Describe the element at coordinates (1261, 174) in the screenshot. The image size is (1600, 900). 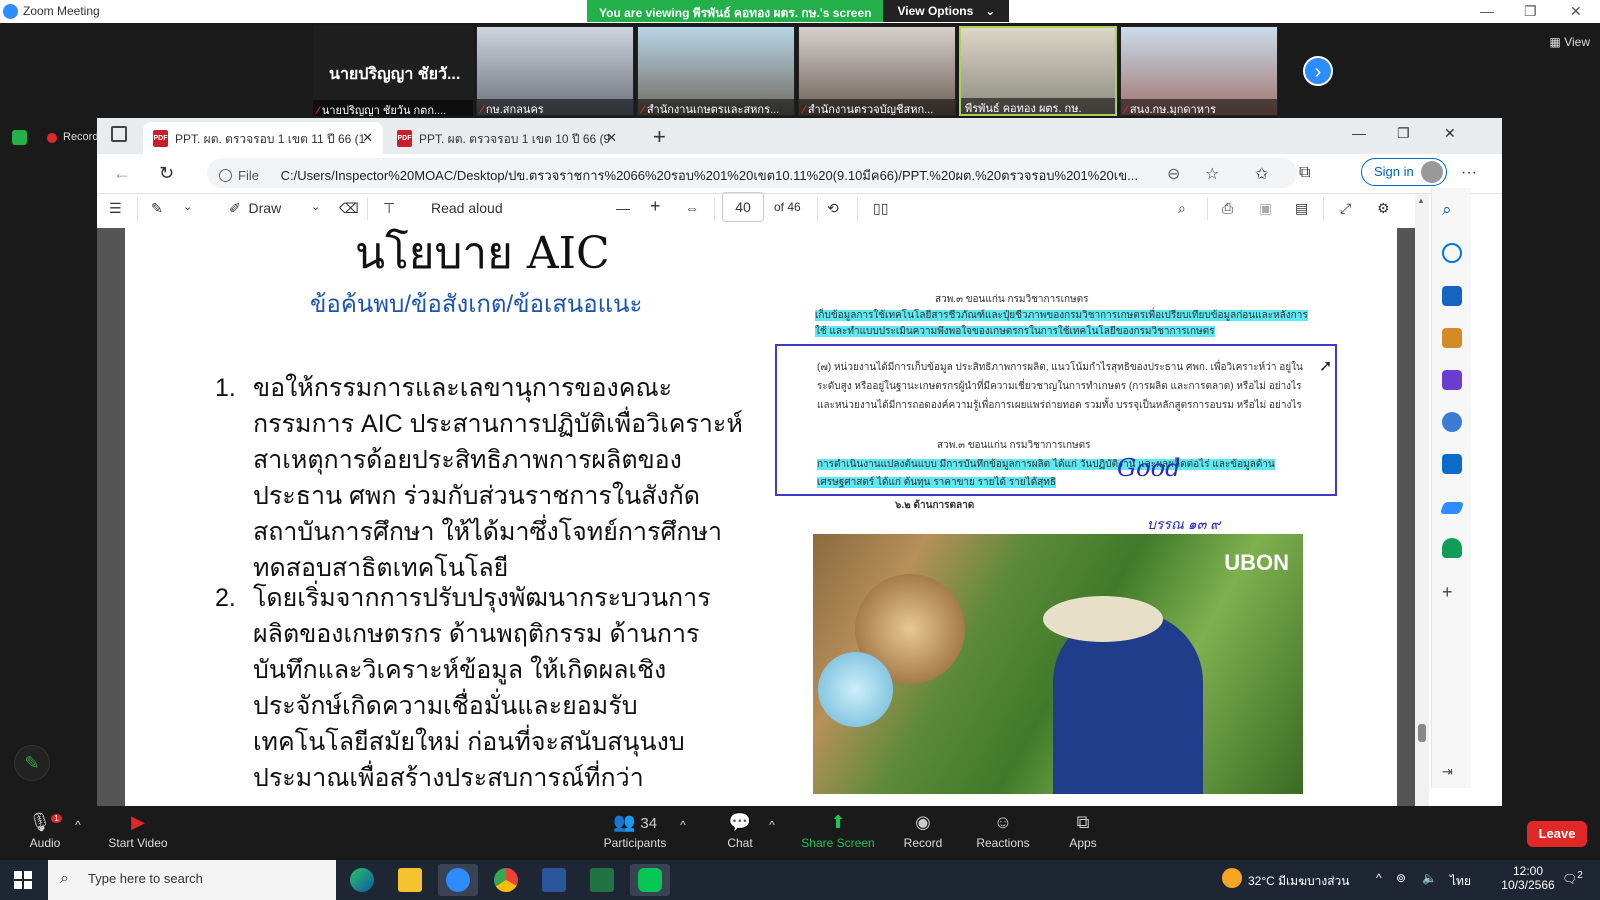
I see `favorites-icon: ✩` at that location.